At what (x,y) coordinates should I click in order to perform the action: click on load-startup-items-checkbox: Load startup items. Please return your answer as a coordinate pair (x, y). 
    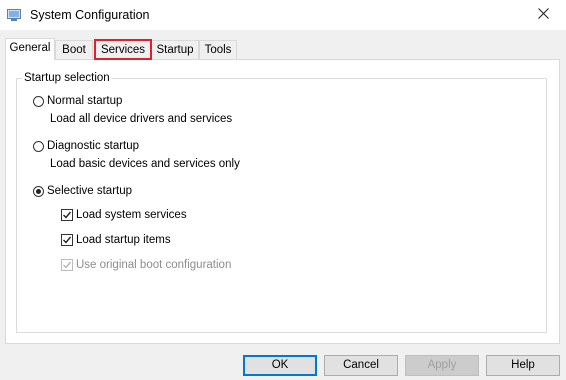
    Looking at the image, I should click on (116, 240).